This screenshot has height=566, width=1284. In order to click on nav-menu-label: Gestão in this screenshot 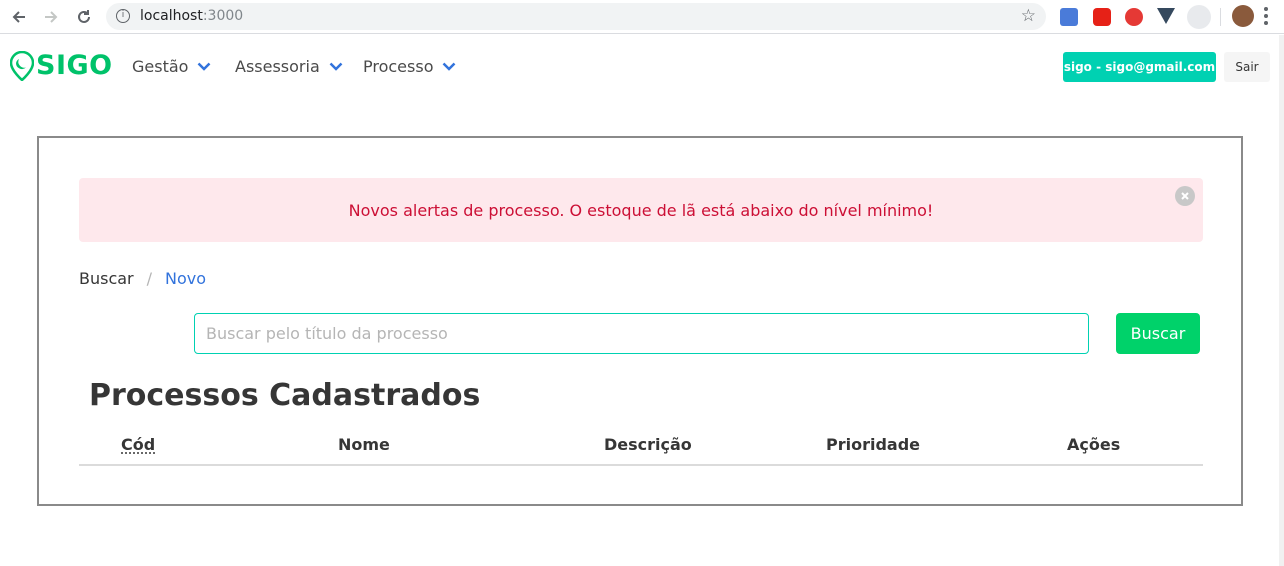, I will do `click(160, 66)`.